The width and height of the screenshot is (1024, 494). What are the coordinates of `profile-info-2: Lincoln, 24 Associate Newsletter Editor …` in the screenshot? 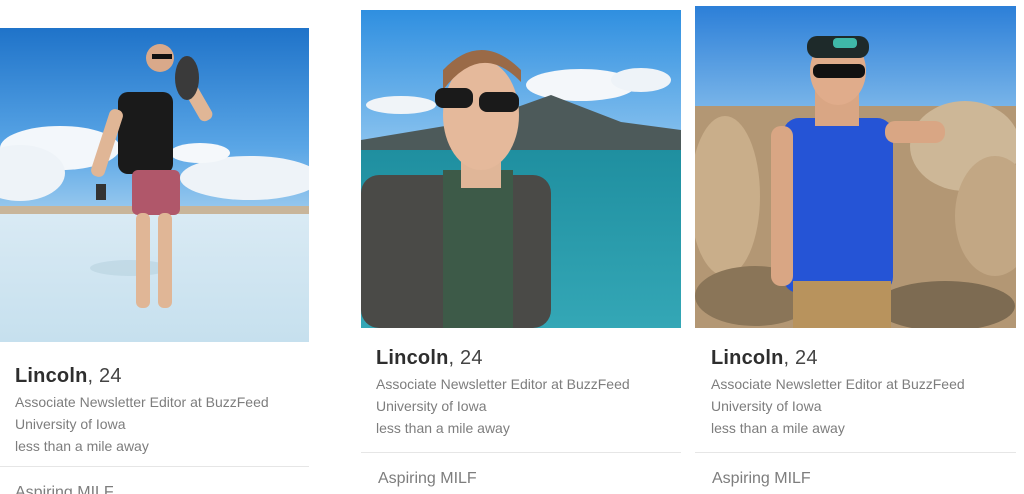 It's located at (521, 391).